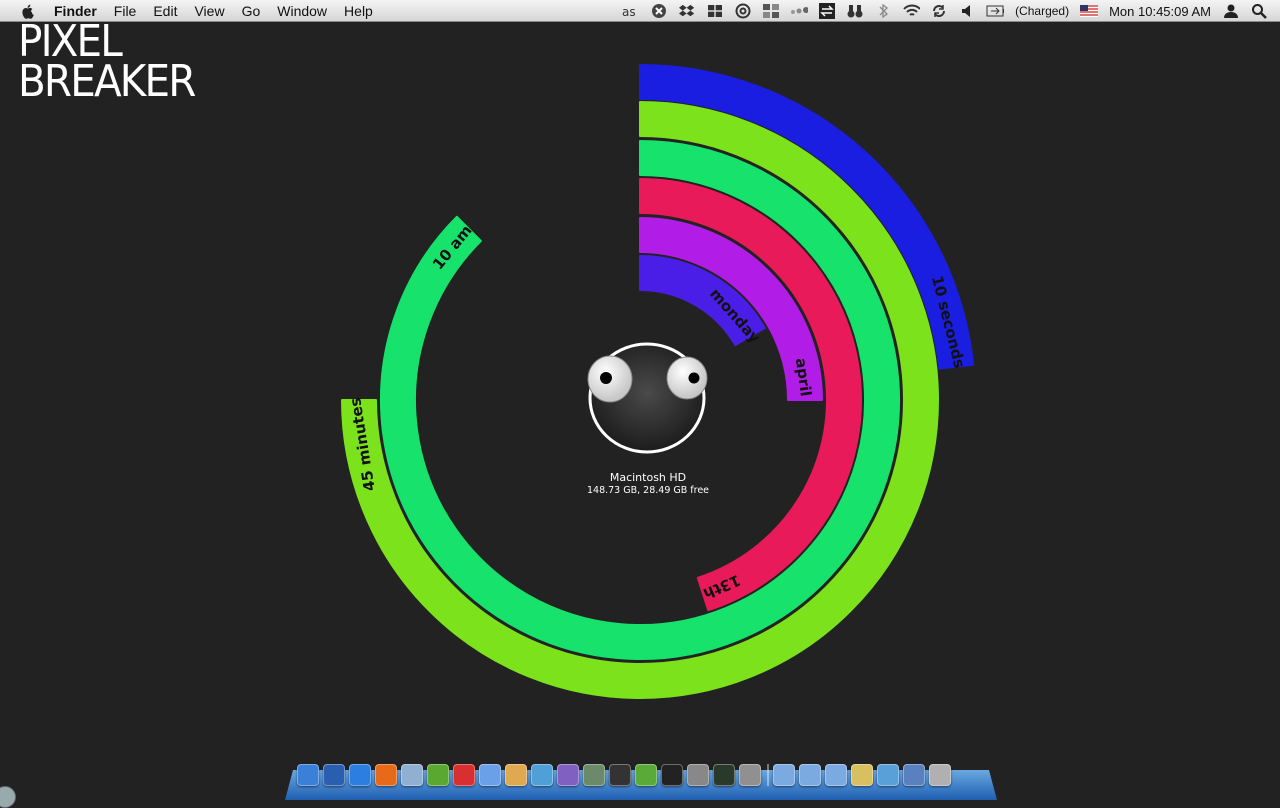 This screenshot has width=1280, height=808. I want to click on system-preferences-icon, so click(698, 775).